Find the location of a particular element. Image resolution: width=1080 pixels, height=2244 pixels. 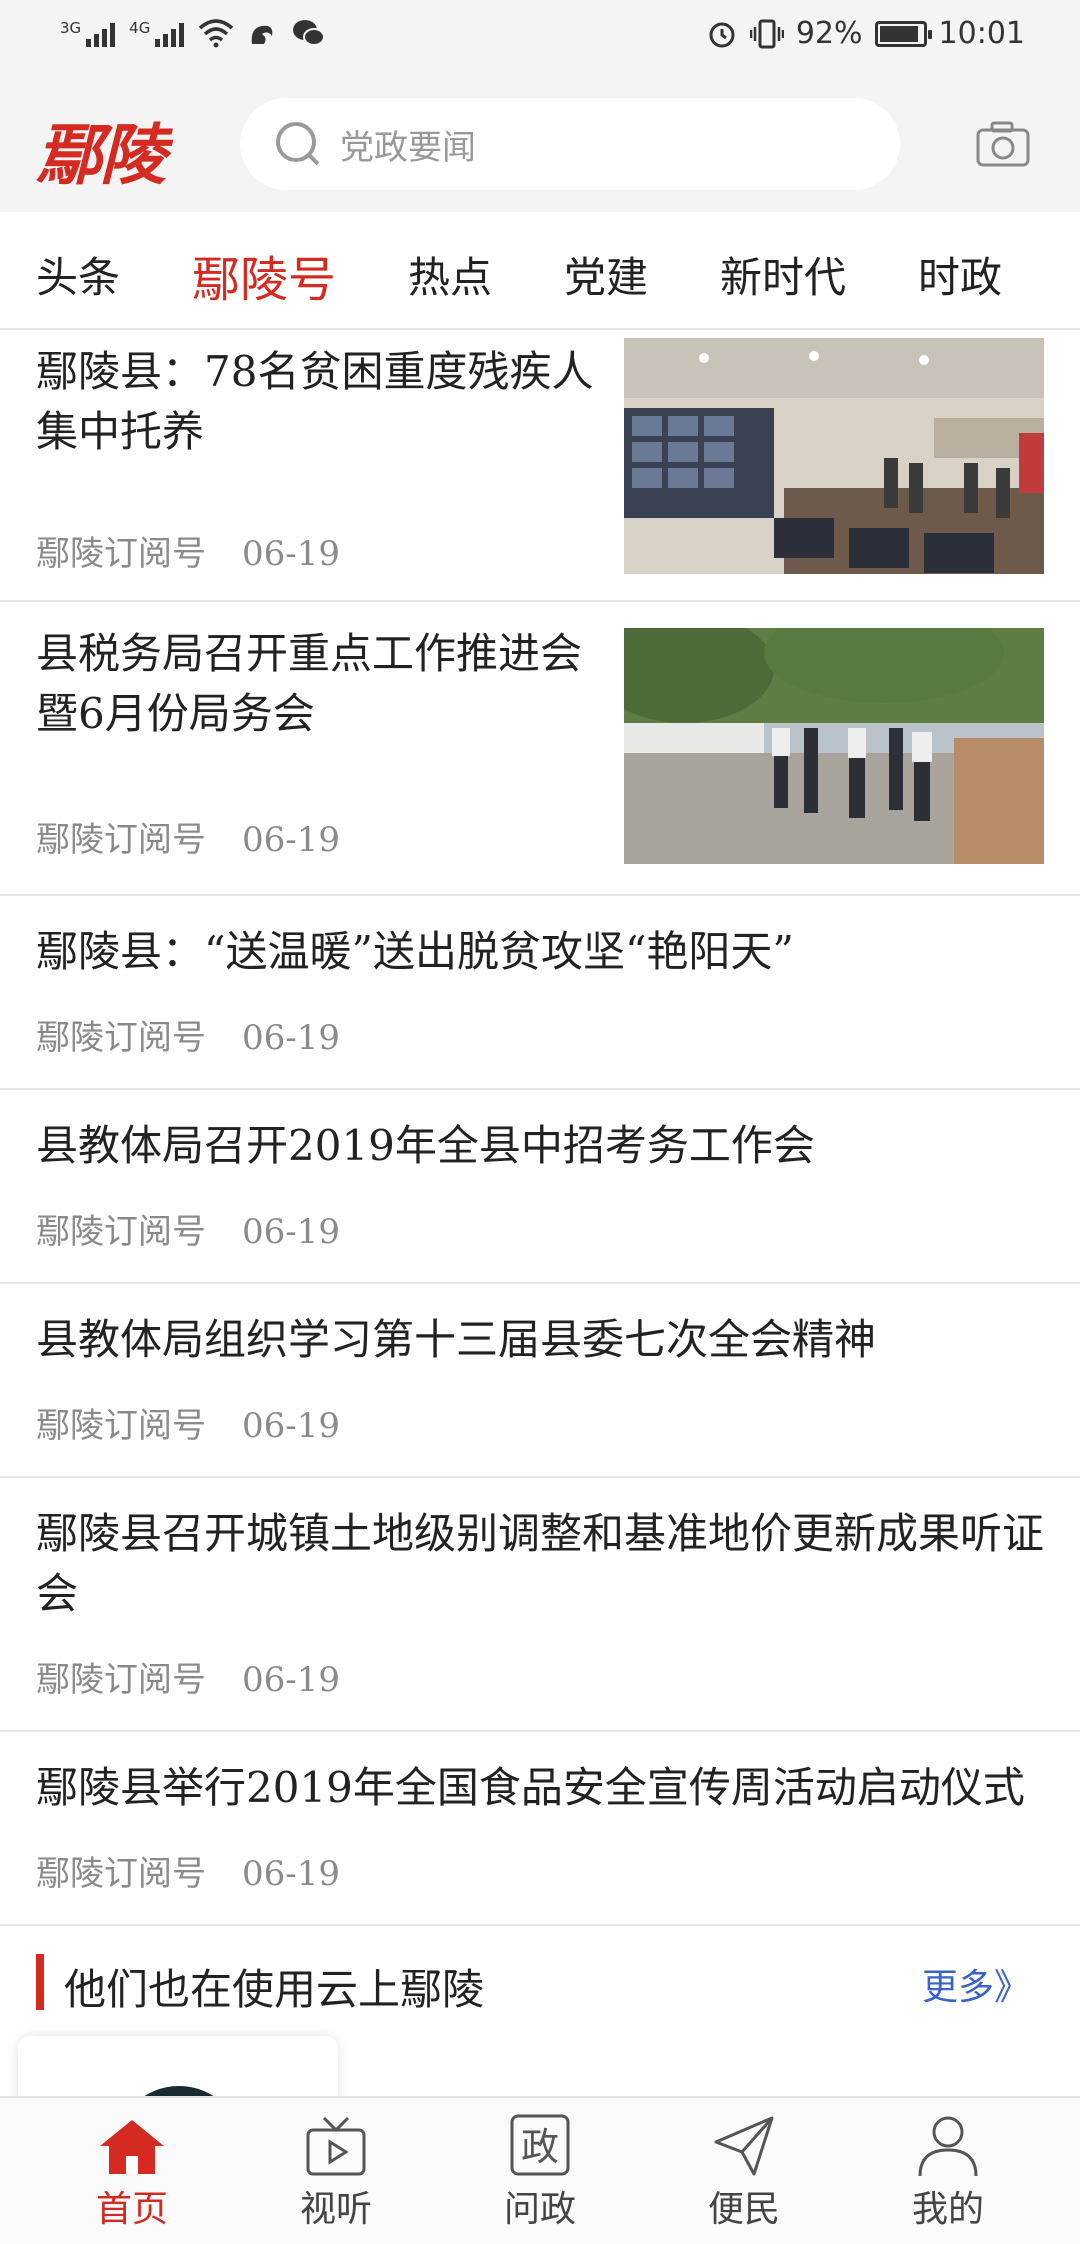

news-item: 县教体局组织学习第十三届县委七次全会精神 鄢陵订阅号 06-19 is located at coordinates (540, 1381).